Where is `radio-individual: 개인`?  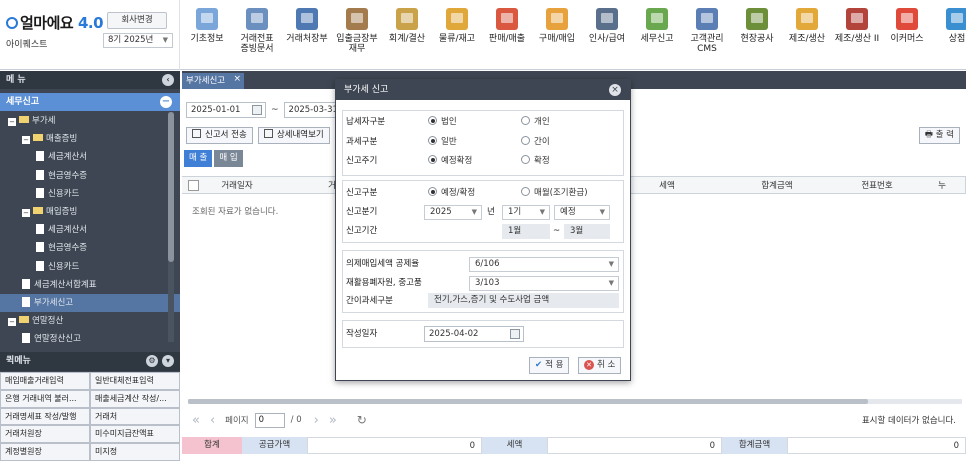 radio-individual: 개인 is located at coordinates (535, 122).